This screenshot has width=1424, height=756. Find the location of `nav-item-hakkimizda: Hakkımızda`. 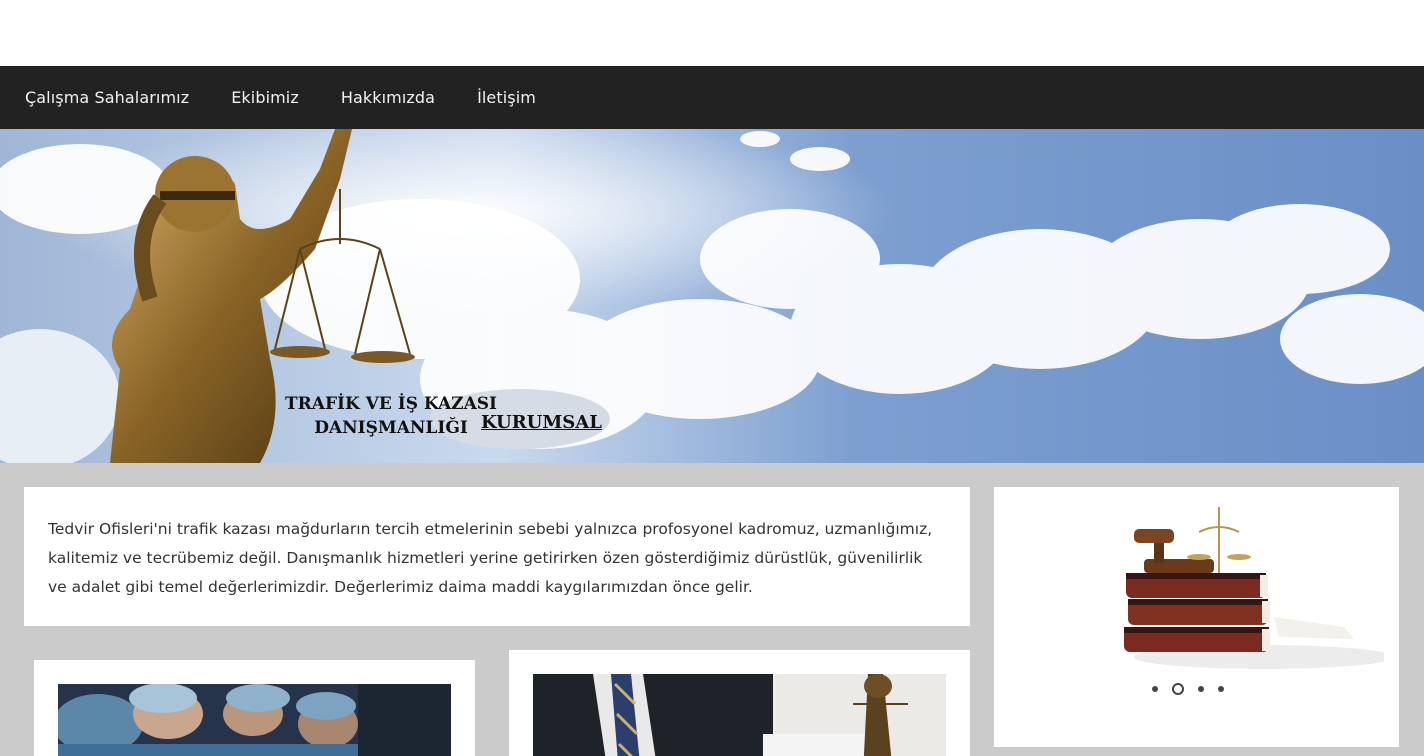

nav-item-hakkimizda: Hakkımızda is located at coordinates (388, 97).